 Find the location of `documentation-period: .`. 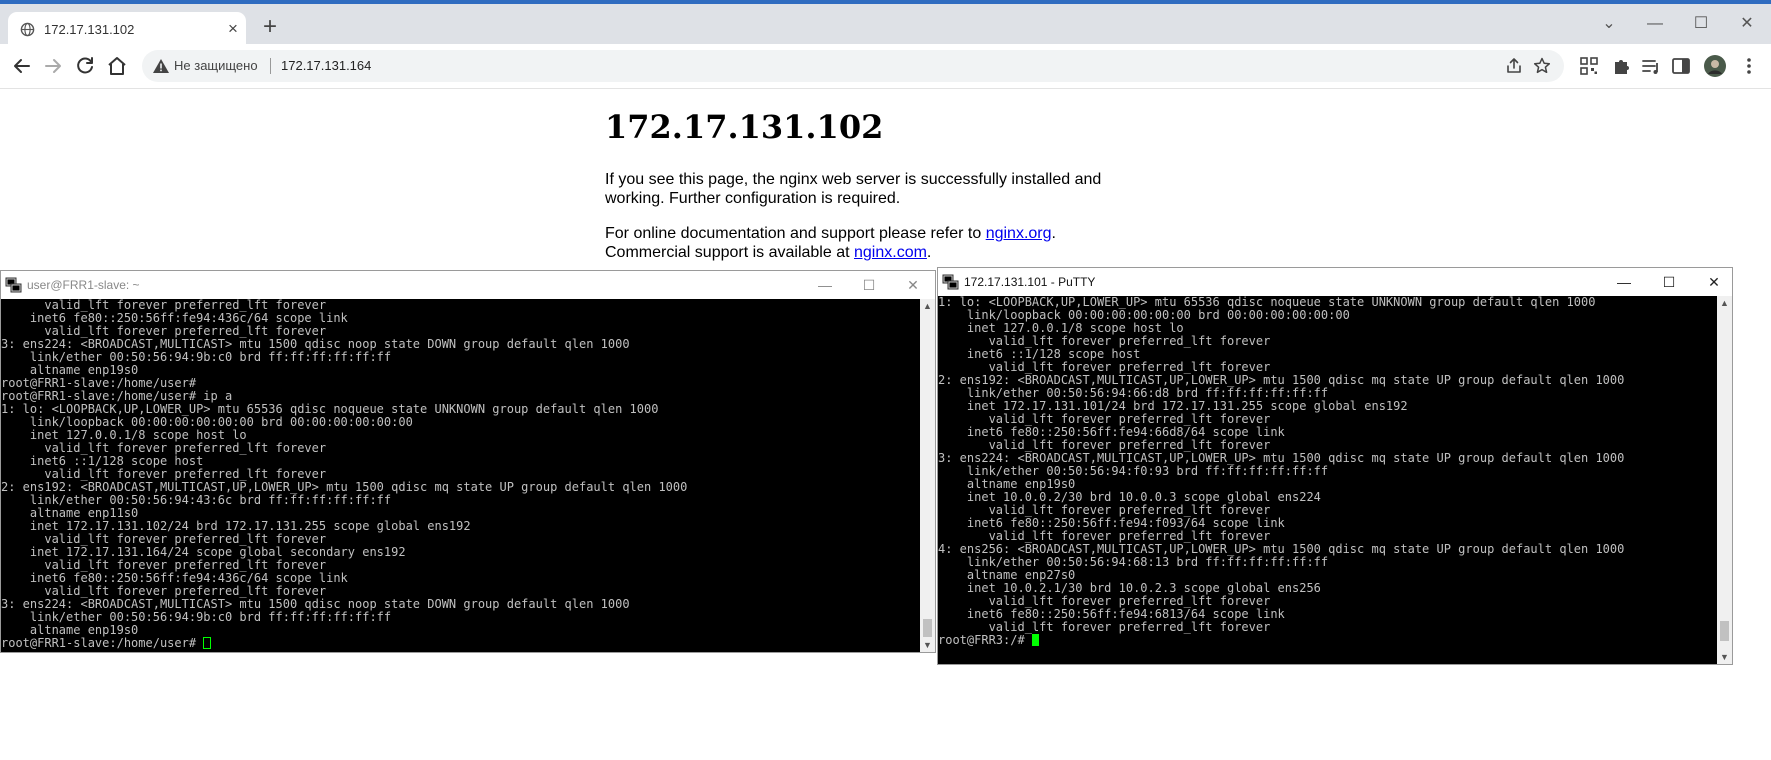

documentation-period: . is located at coordinates (1053, 233).